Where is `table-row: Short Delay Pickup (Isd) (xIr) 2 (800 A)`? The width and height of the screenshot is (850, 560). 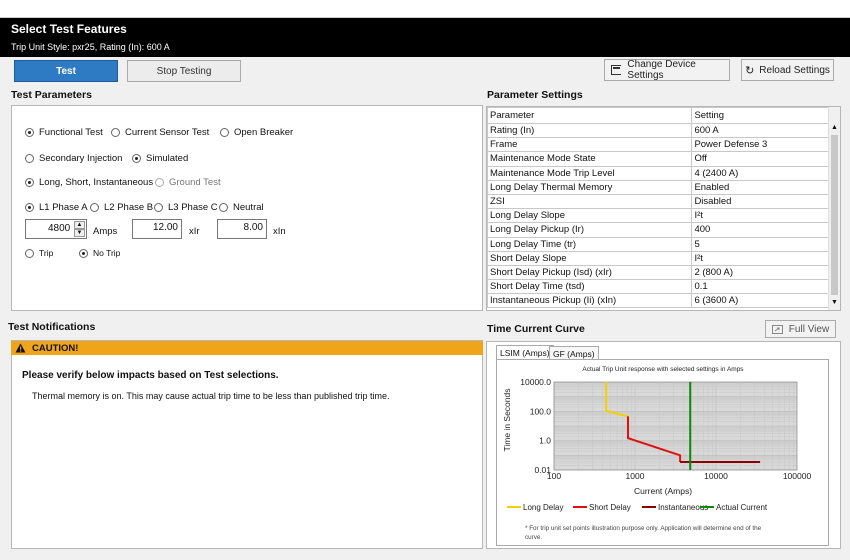 table-row: Short Delay Pickup (Isd) (xIr) 2 (800 A) is located at coordinates (658, 272).